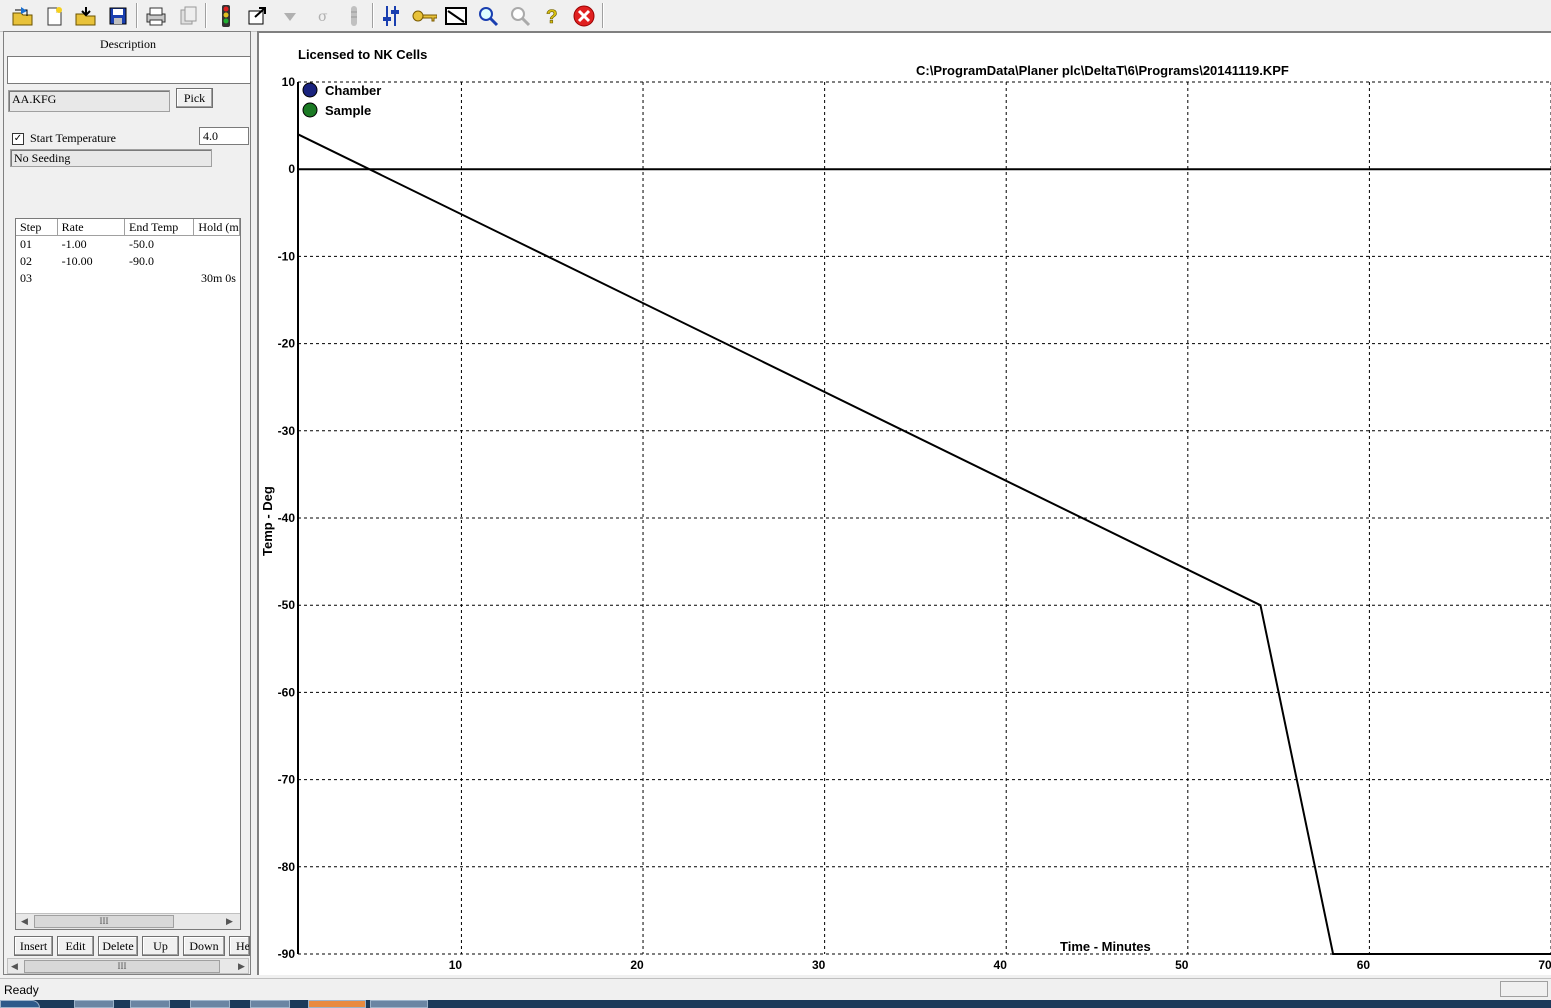 The image size is (1551, 1008). I want to click on run-icon, so click(226, 15).